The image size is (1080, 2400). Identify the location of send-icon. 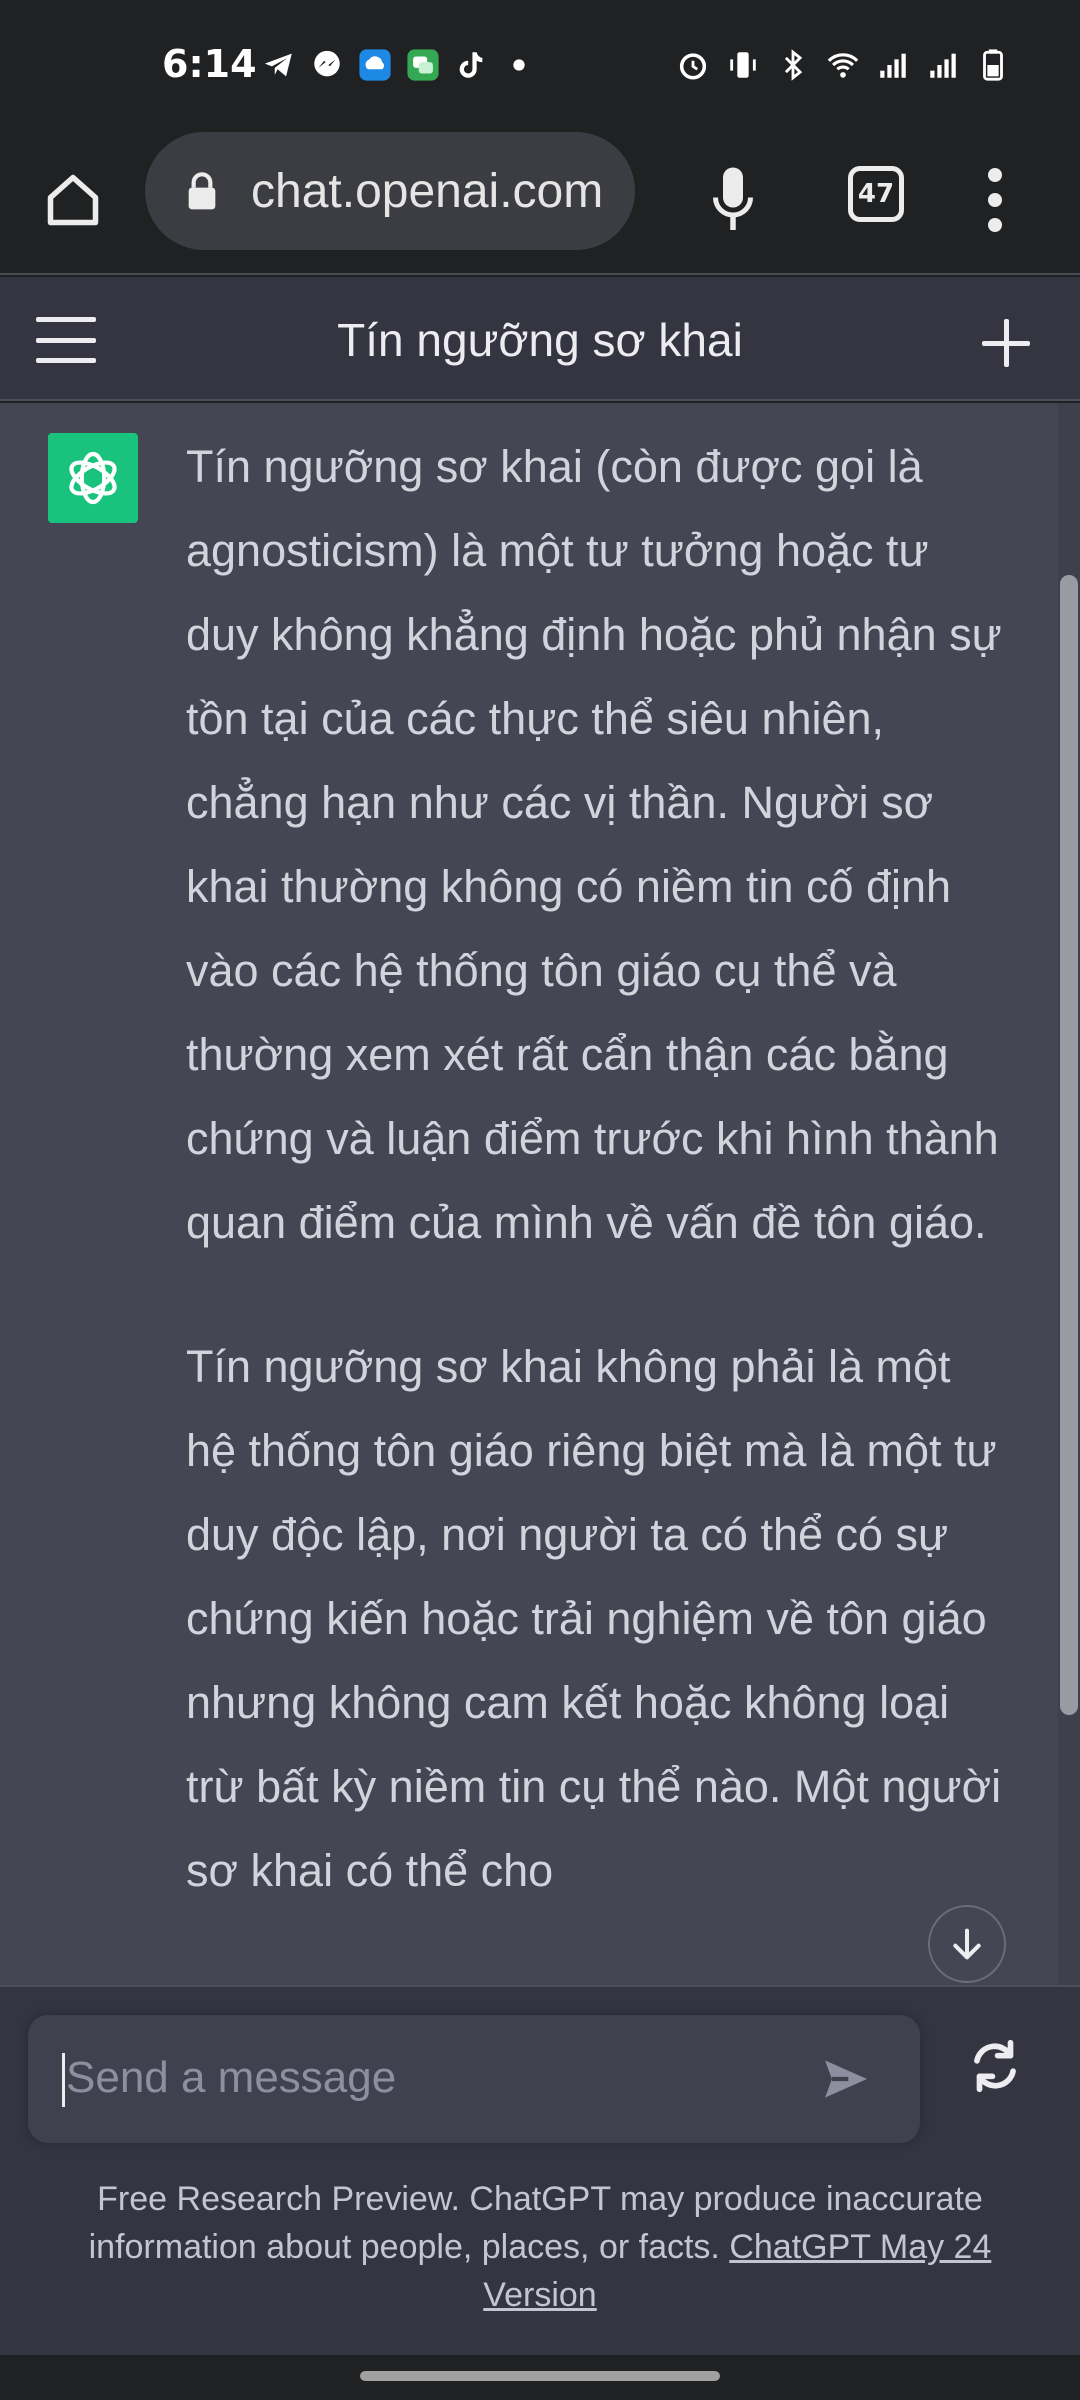
(846, 2079).